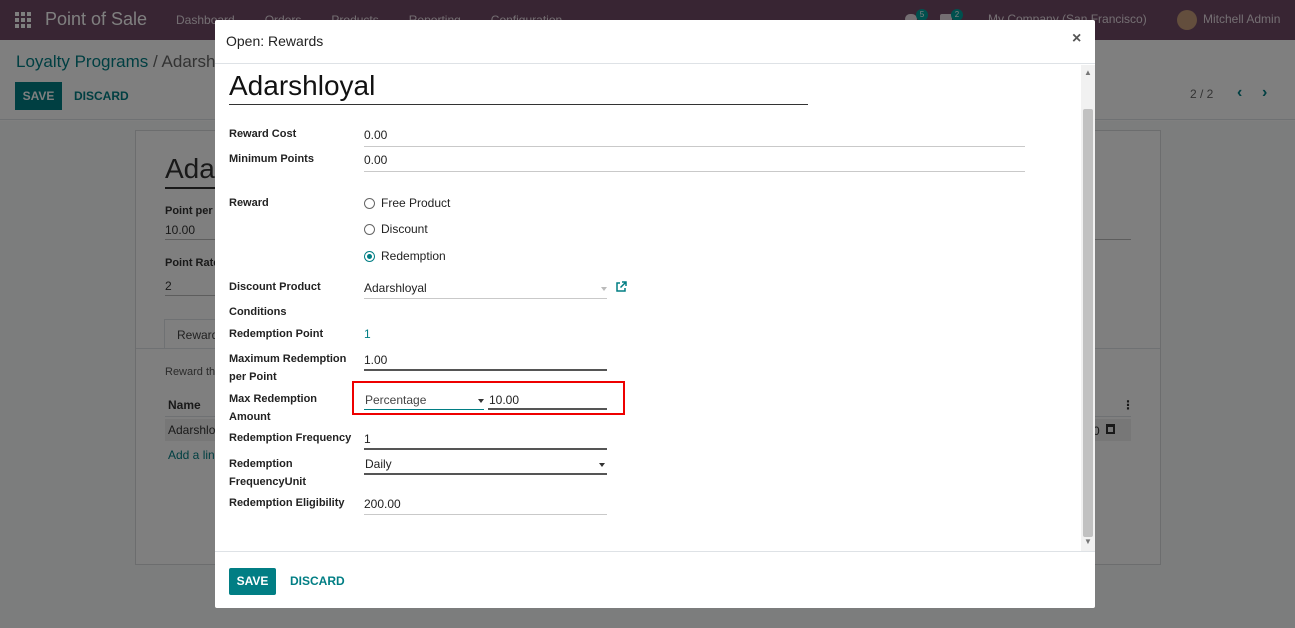  Describe the element at coordinates (485, 449) in the screenshot. I see `redemption-frequency-underline` at that location.